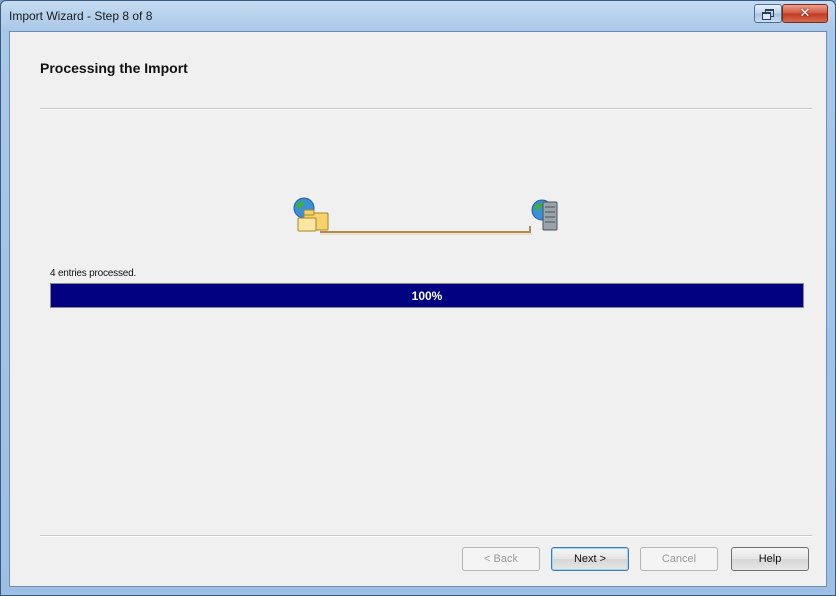 This screenshot has width=836, height=596. I want to click on cancel-button: Cancel, so click(679, 559).